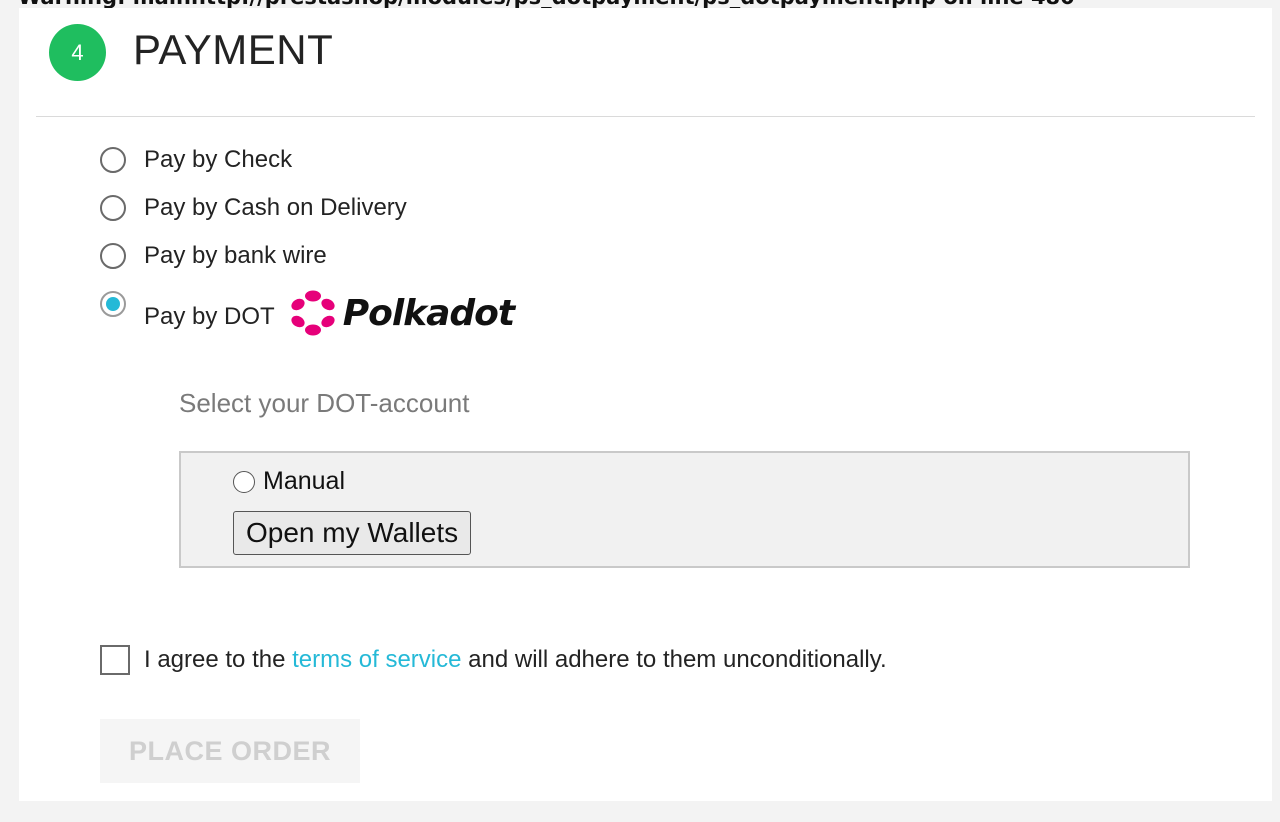 The image size is (1280, 822). What do you see at coordinates (218, 159) in the screenshot?
I see `payment-option-label: Pay by Check` at bounding box center [218, 159].